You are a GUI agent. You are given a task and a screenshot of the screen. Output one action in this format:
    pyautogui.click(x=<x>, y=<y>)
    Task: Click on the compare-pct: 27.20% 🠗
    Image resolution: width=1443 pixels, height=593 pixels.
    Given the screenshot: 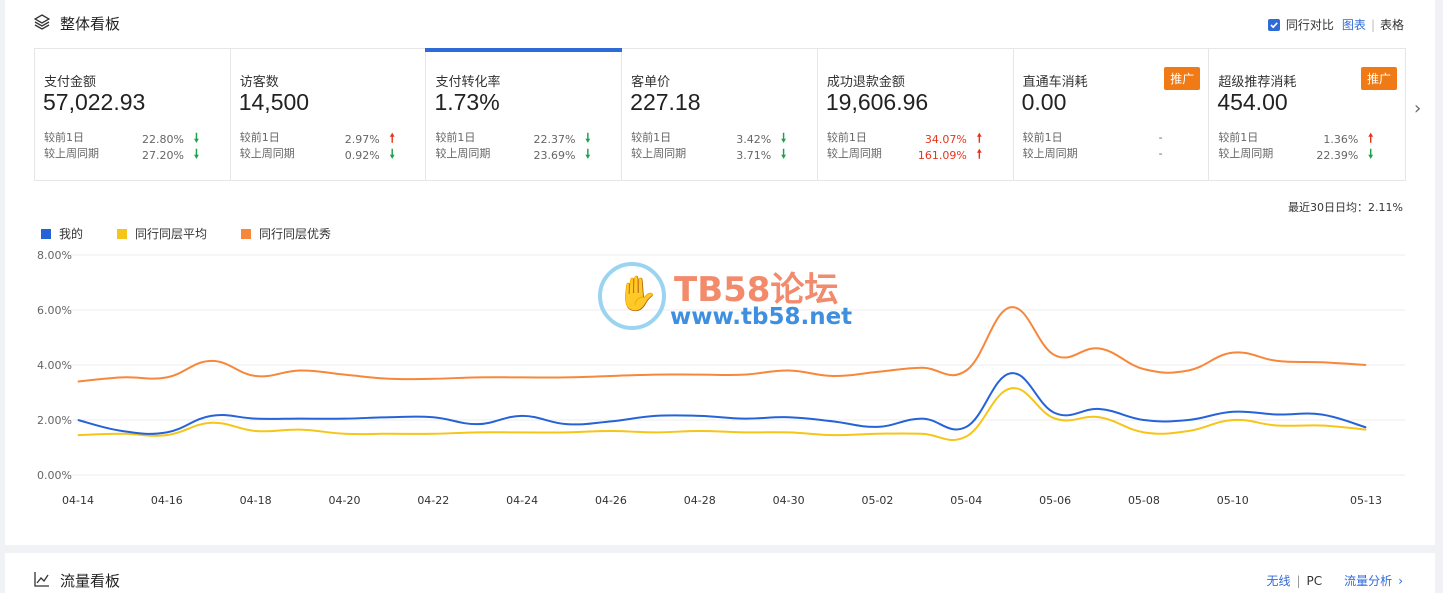 What is the action you would take?
    pyautogui.click(x=170, y=155)
    